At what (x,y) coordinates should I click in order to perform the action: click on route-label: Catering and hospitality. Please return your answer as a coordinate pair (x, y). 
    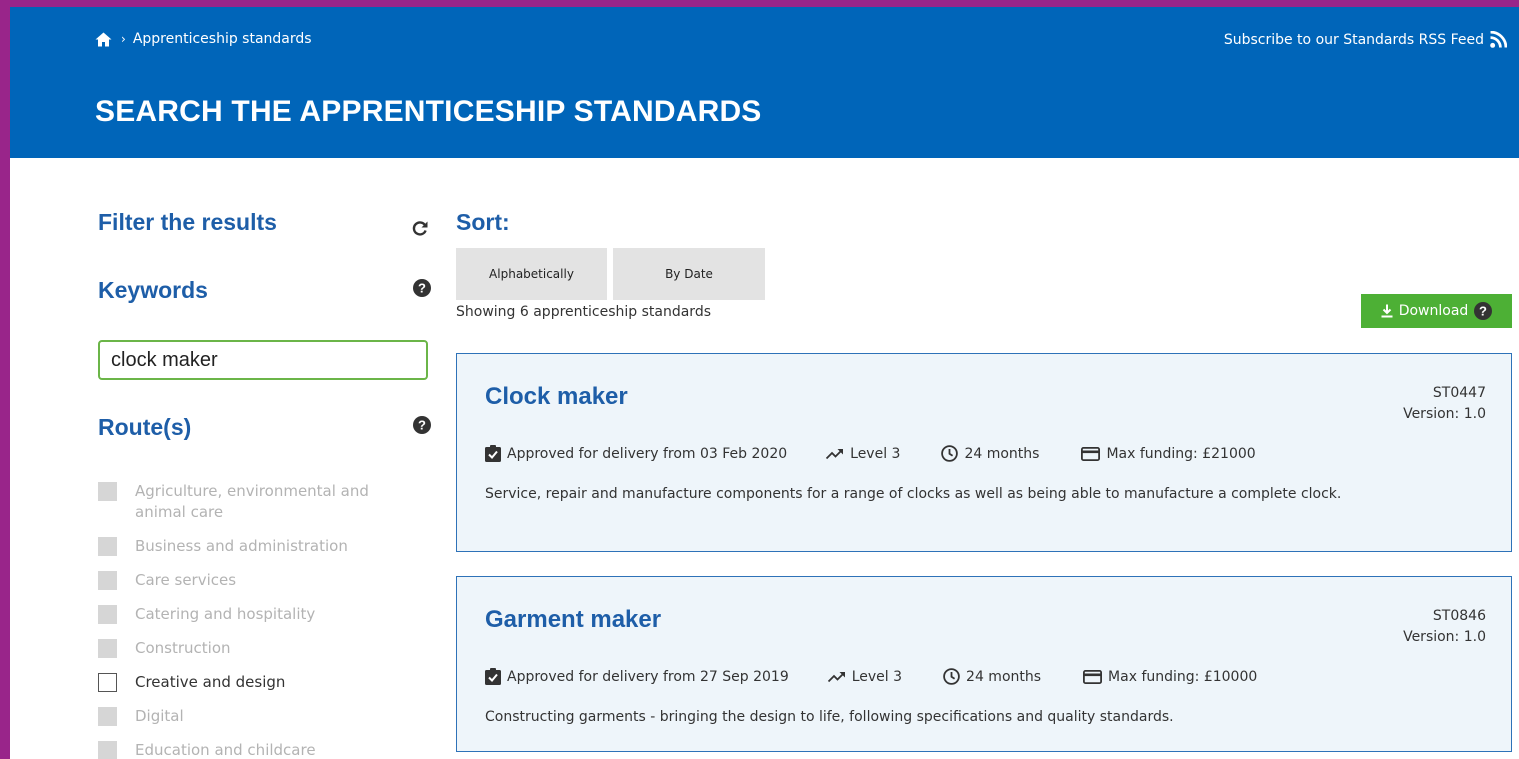
    Looking at the image, I should click on (225, 614).